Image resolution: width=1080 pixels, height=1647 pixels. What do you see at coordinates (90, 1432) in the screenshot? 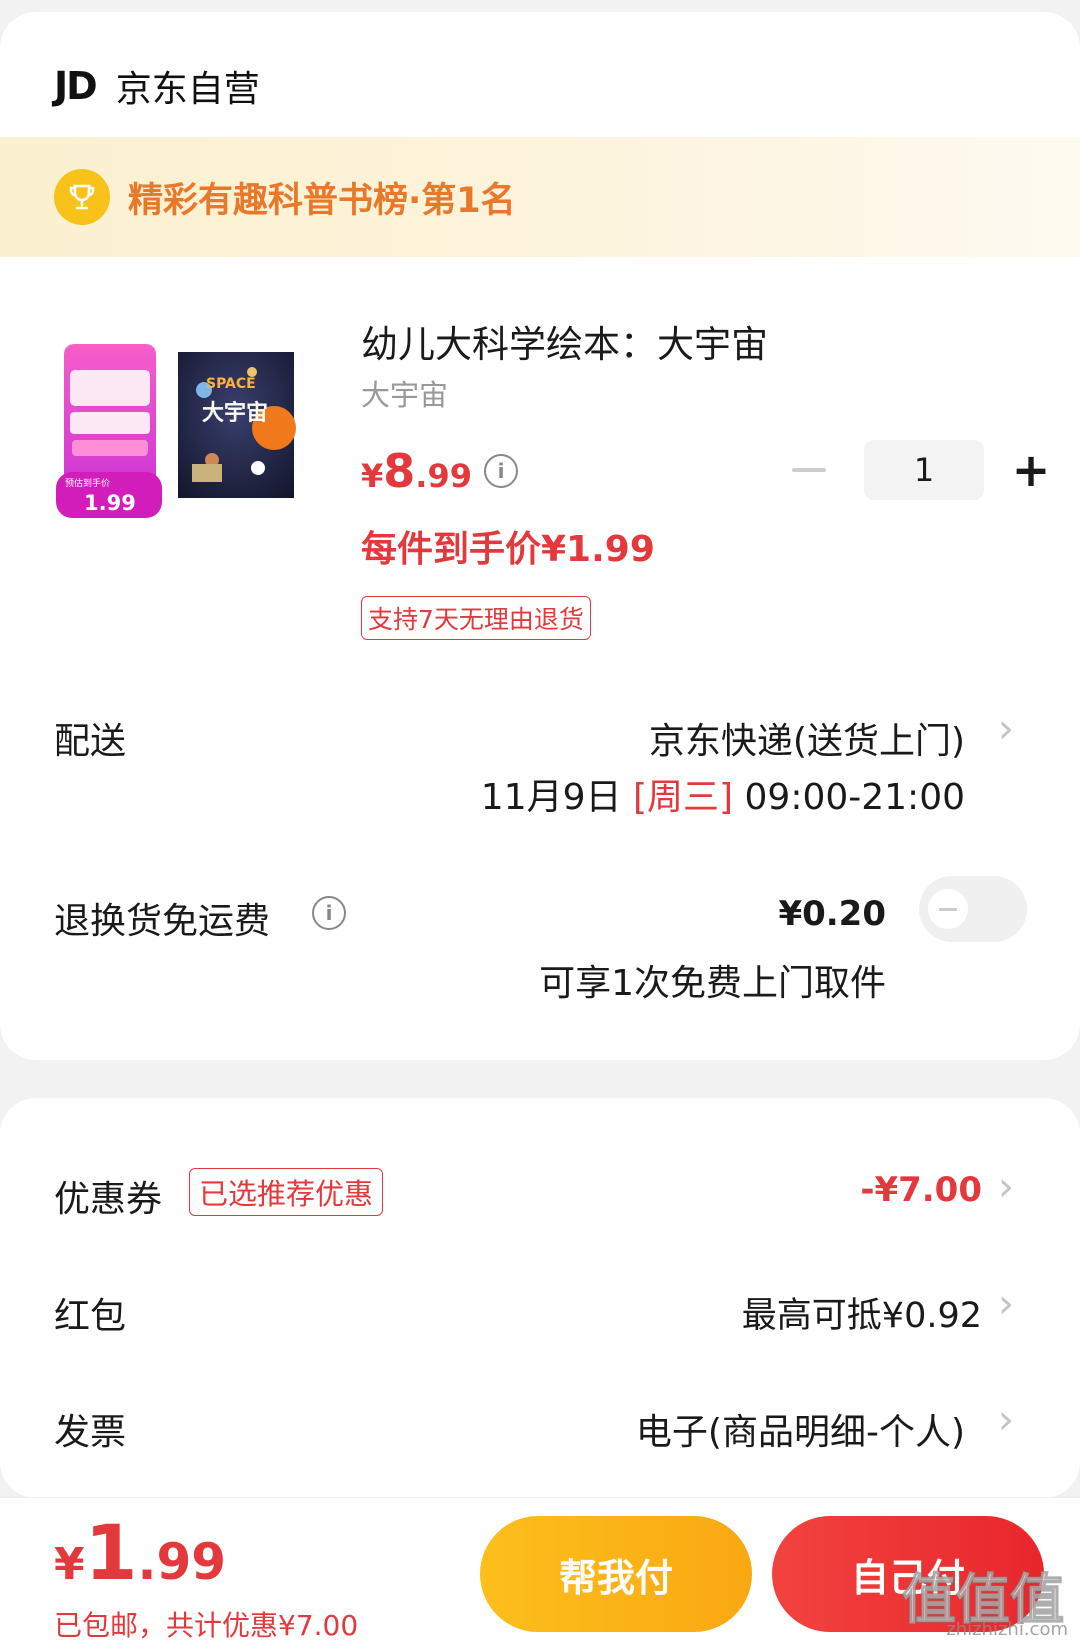
I see `invoice-label: 发票` at bounding box center [90, 1432].